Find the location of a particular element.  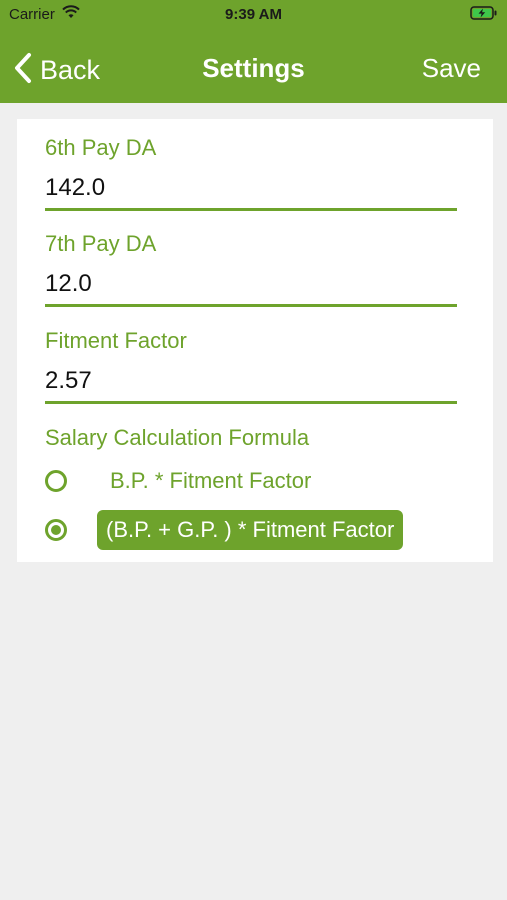

sixth-pay-da-field: 6th Pay DA is located at coordinates (251, 173).